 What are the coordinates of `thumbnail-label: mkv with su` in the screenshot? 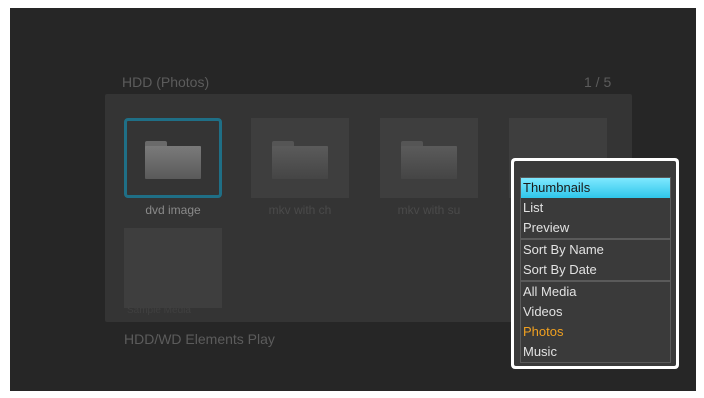 It's located at (429, 210).